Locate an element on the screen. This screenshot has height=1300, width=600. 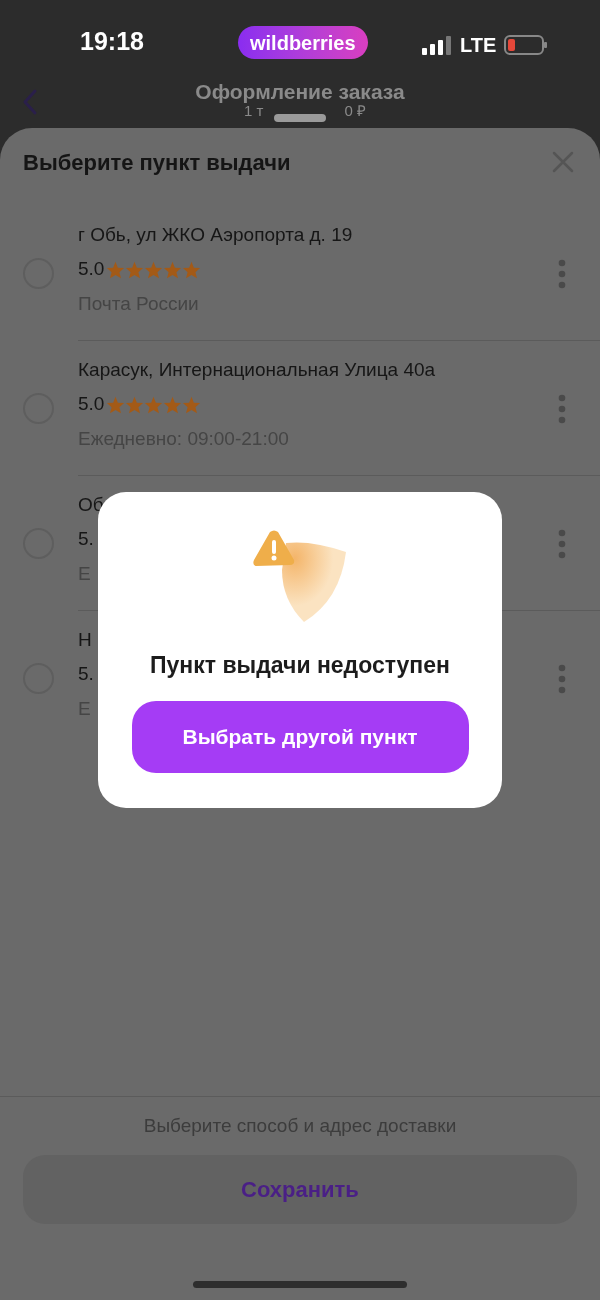
warning-shield-icon is located at coordinates (300, 577).